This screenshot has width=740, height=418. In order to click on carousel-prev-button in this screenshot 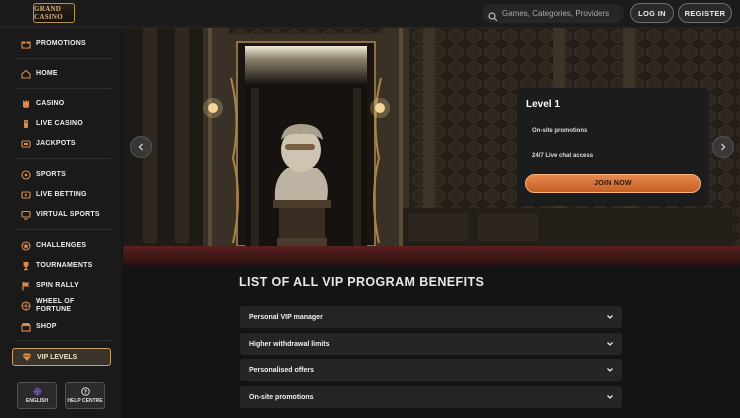, I will do `click(141, 147)`.